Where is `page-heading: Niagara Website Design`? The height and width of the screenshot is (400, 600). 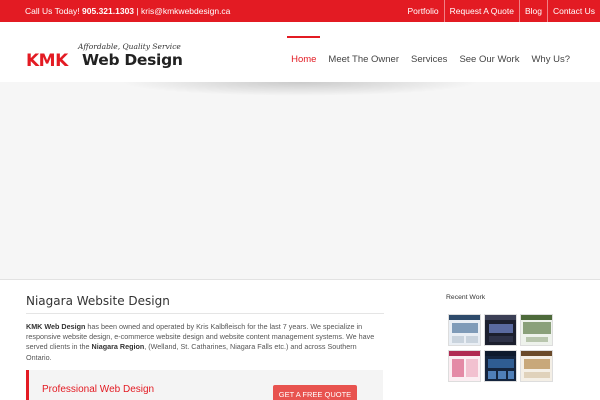 page-heading: Niagara Website Design is located at coordinates (98, 301).